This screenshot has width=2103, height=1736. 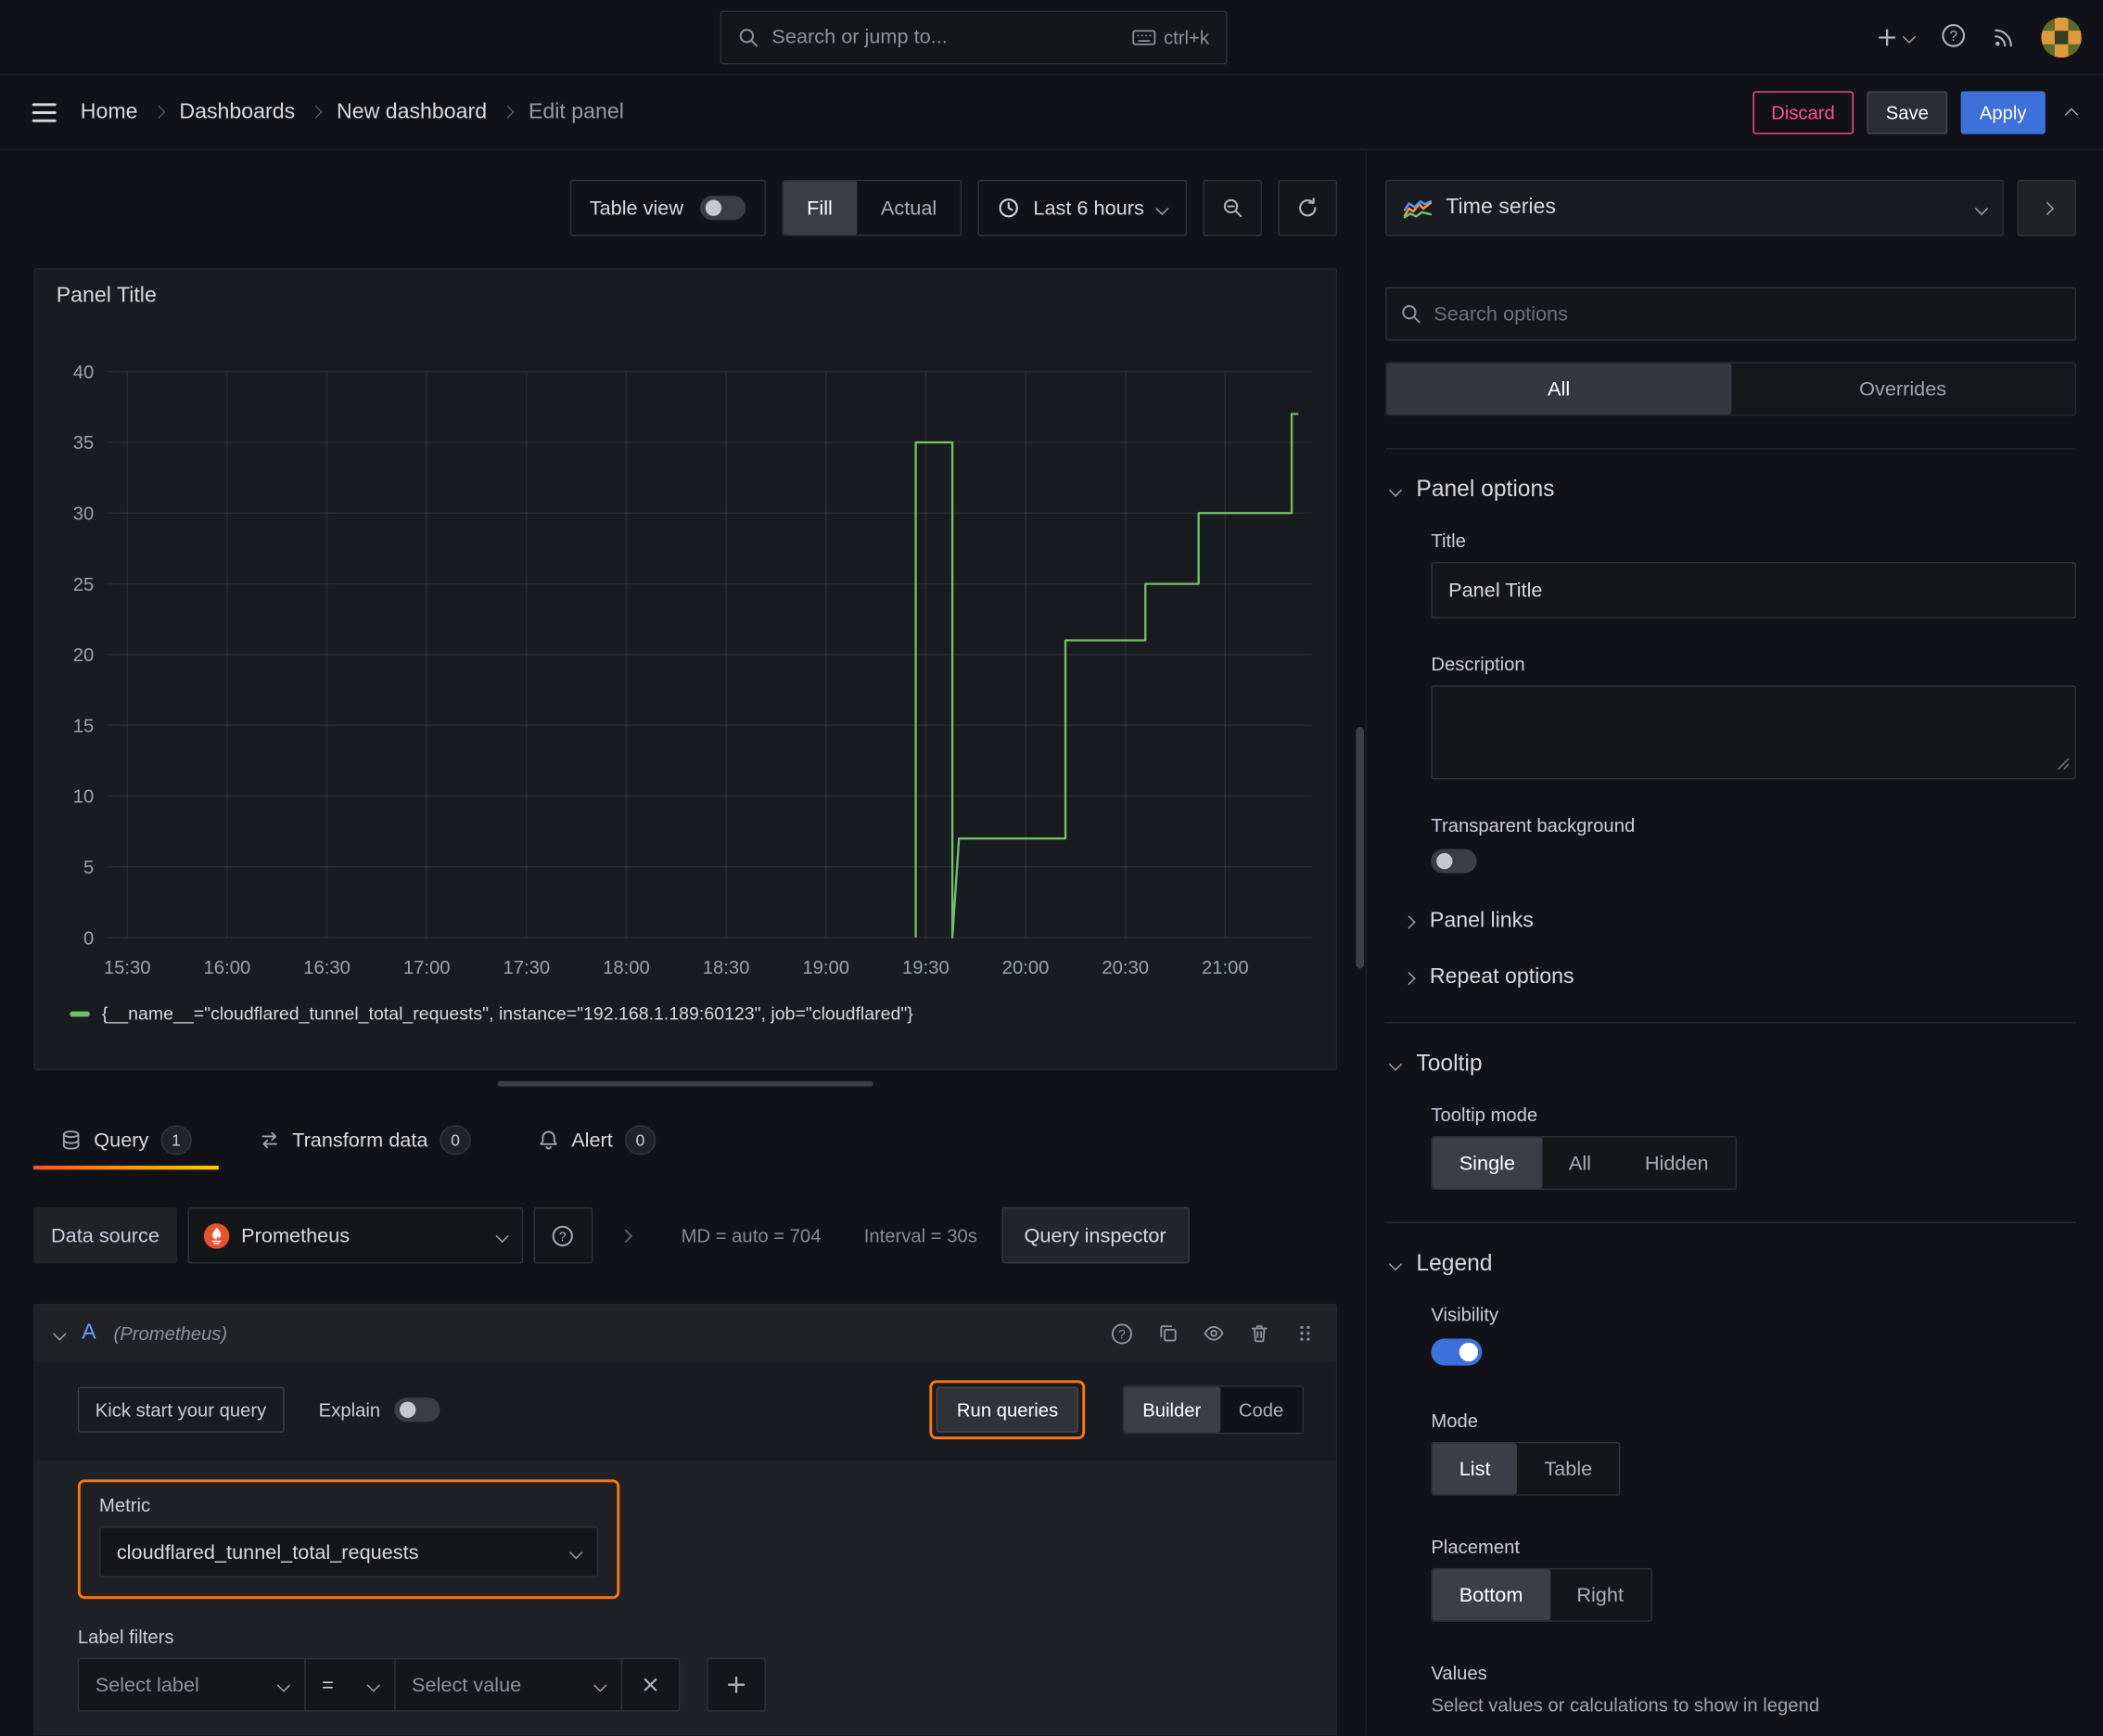 What do you see at coordinates (126, 1140) in the screenshot?
I see `tab-query: Query 1` at bounding box center [126, 1140].